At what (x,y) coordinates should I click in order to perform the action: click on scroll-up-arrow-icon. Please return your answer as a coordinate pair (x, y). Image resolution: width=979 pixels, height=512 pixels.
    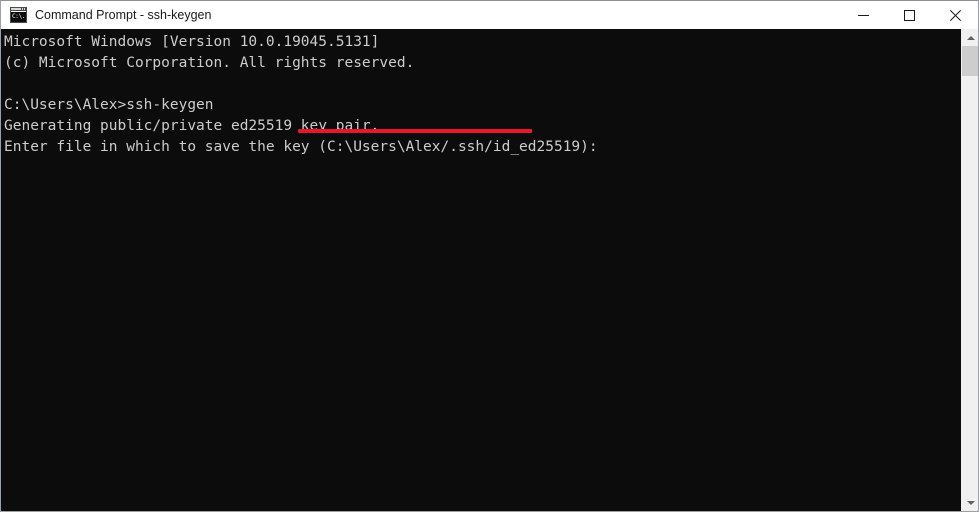
    Looking at the image, I should click on (970, 37).